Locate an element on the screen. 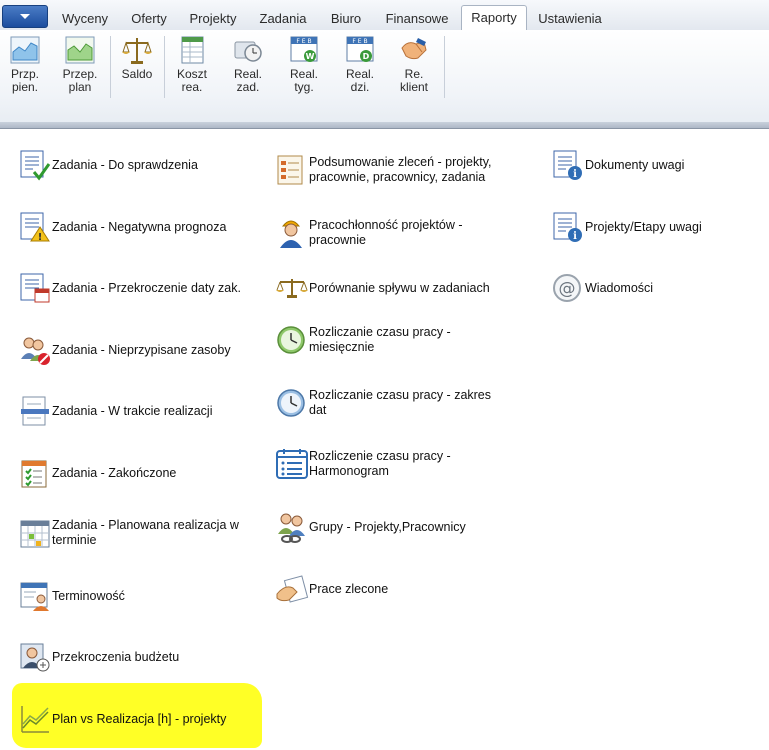 Image resolution: width=769 pixels, height=750 pixels. report-porownanie-splywu: Porównanie spływu w zadaniach is located at coordinates (405, 288).